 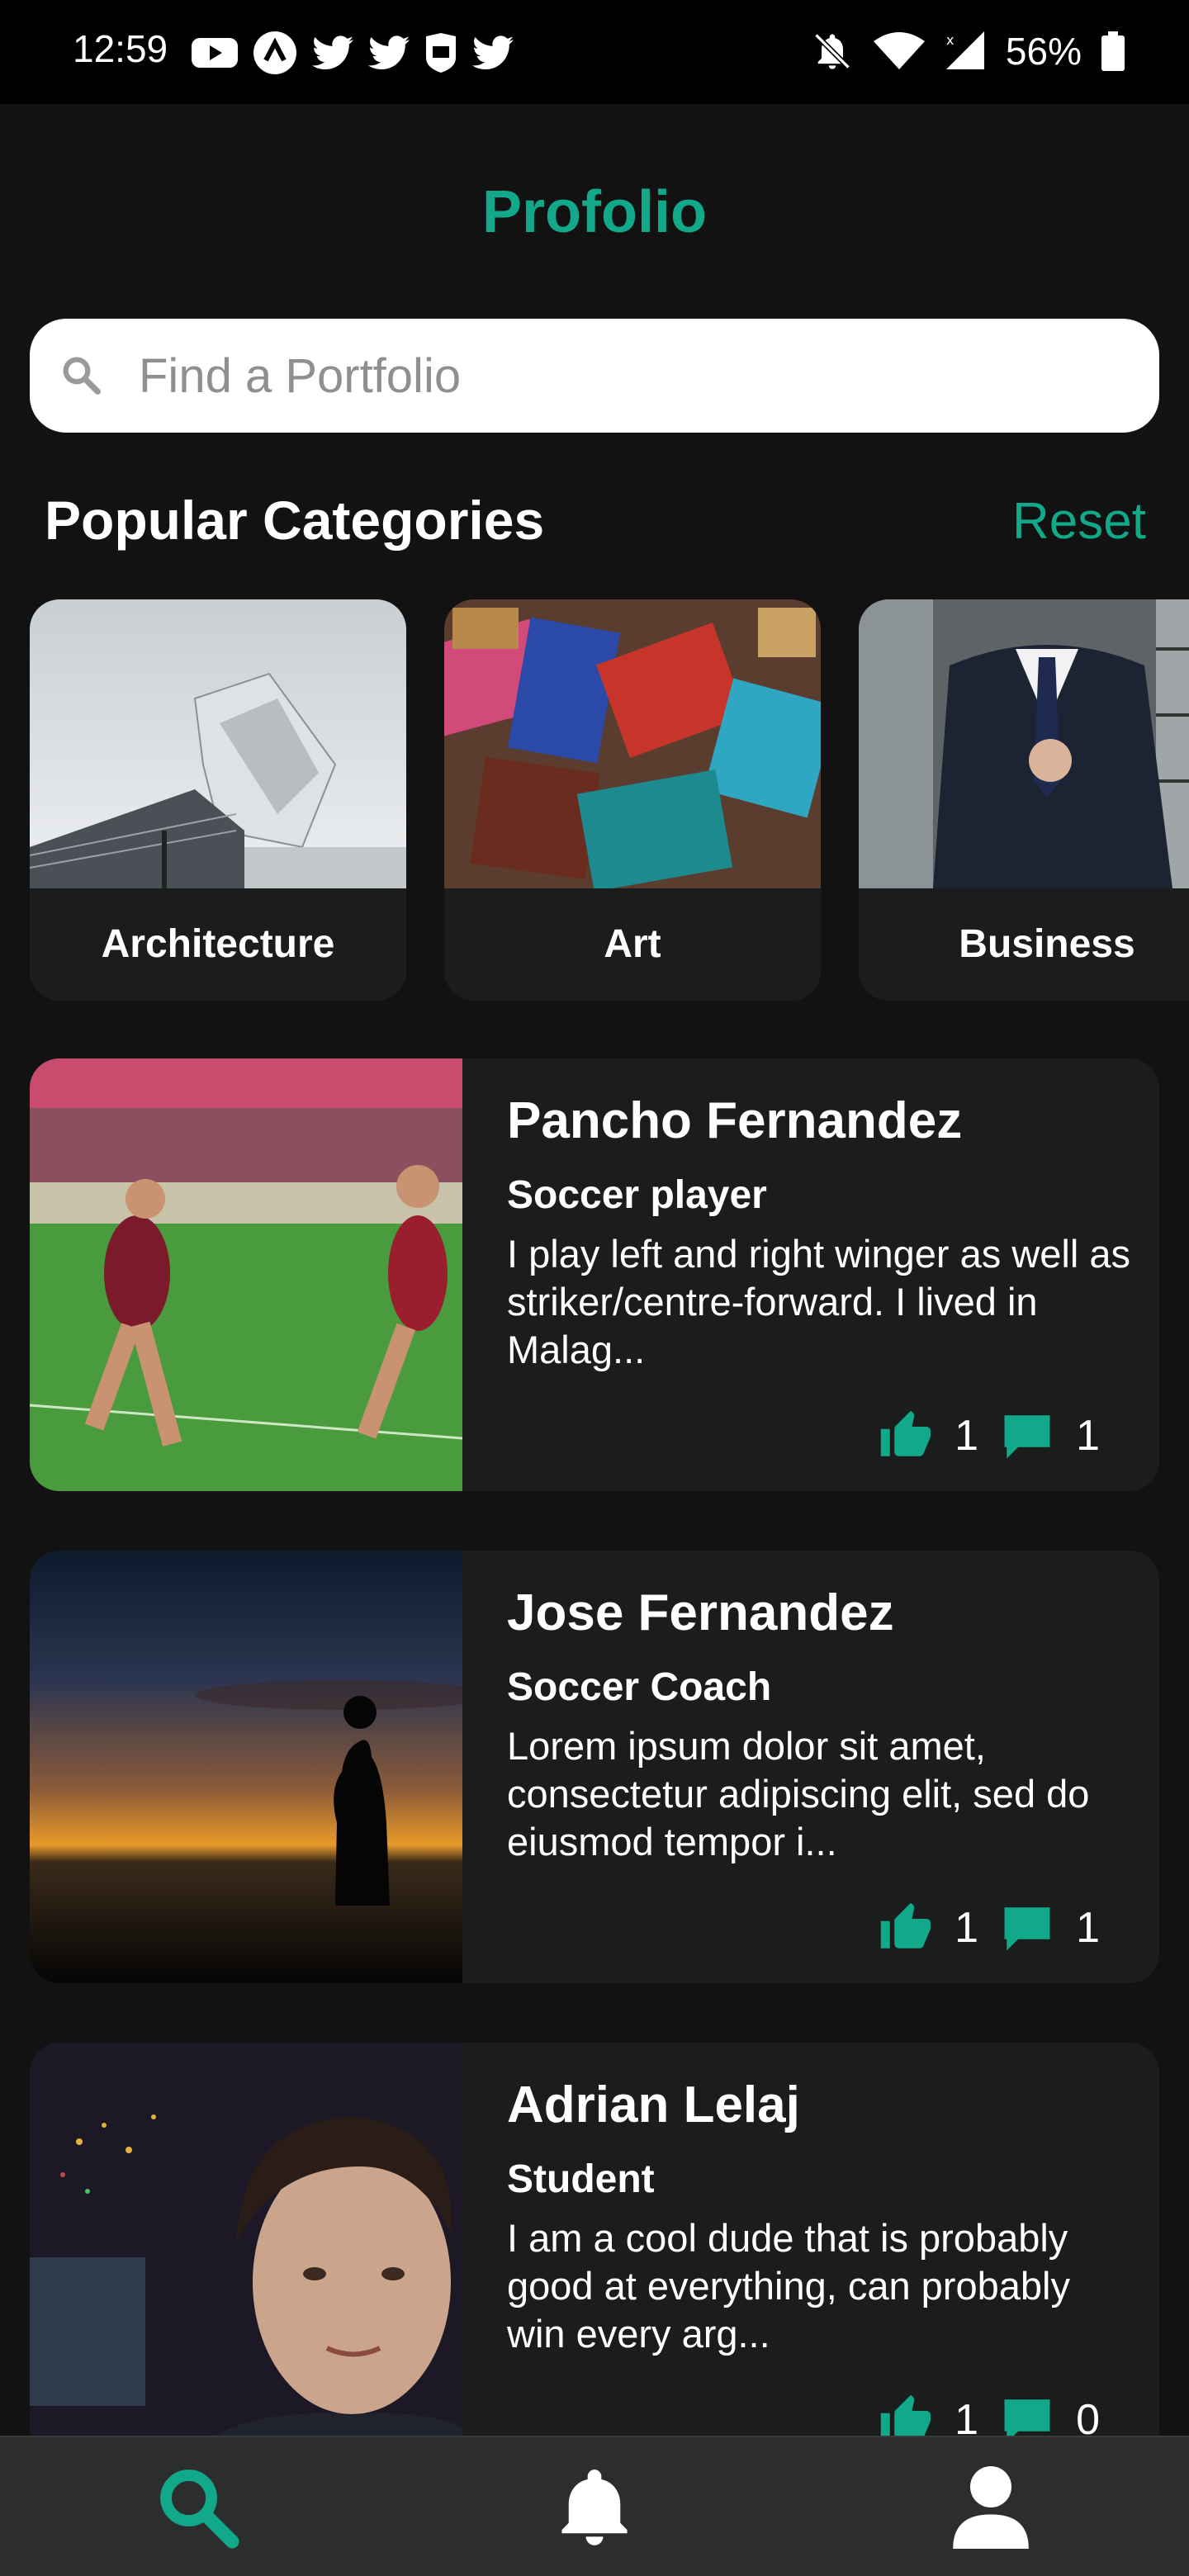 I want to click on bottom-nav, so click(x=594, y=2506).